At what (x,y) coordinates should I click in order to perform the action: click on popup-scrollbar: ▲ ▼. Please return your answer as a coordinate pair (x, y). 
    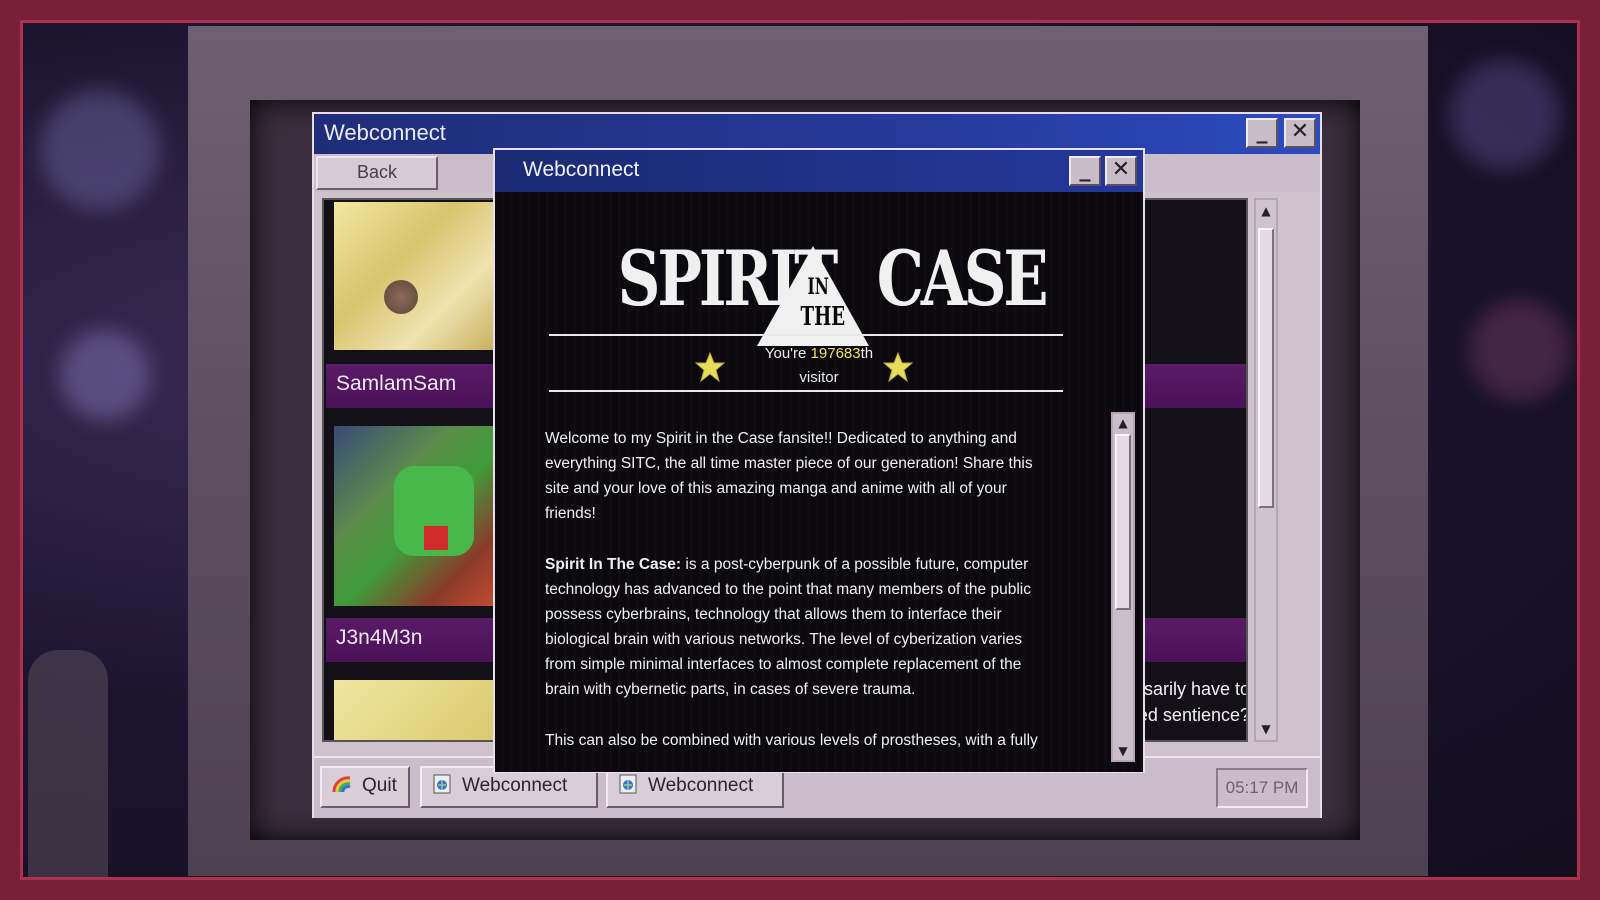
    Looking at the image, I should click on (1123, 587).